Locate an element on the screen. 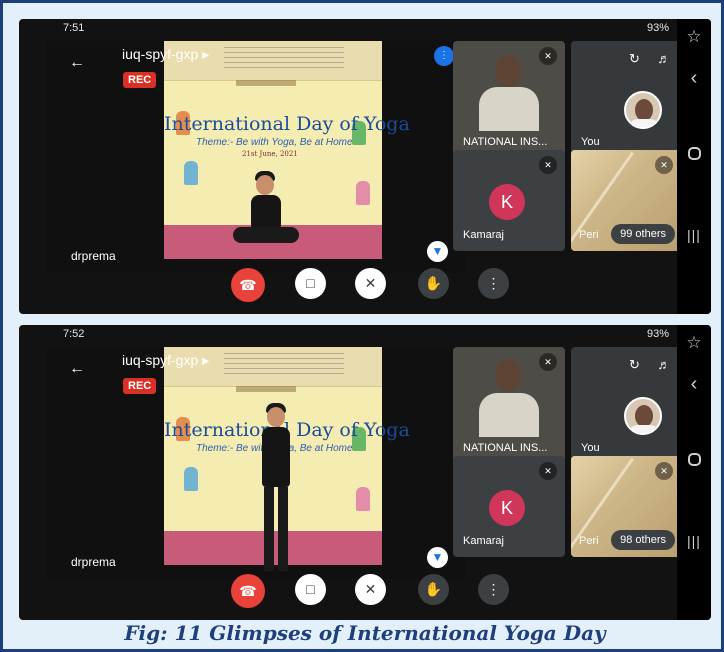  banner-theme: Theme:- Be with Yoga, Be at Home is located at coordinates (274, 142).